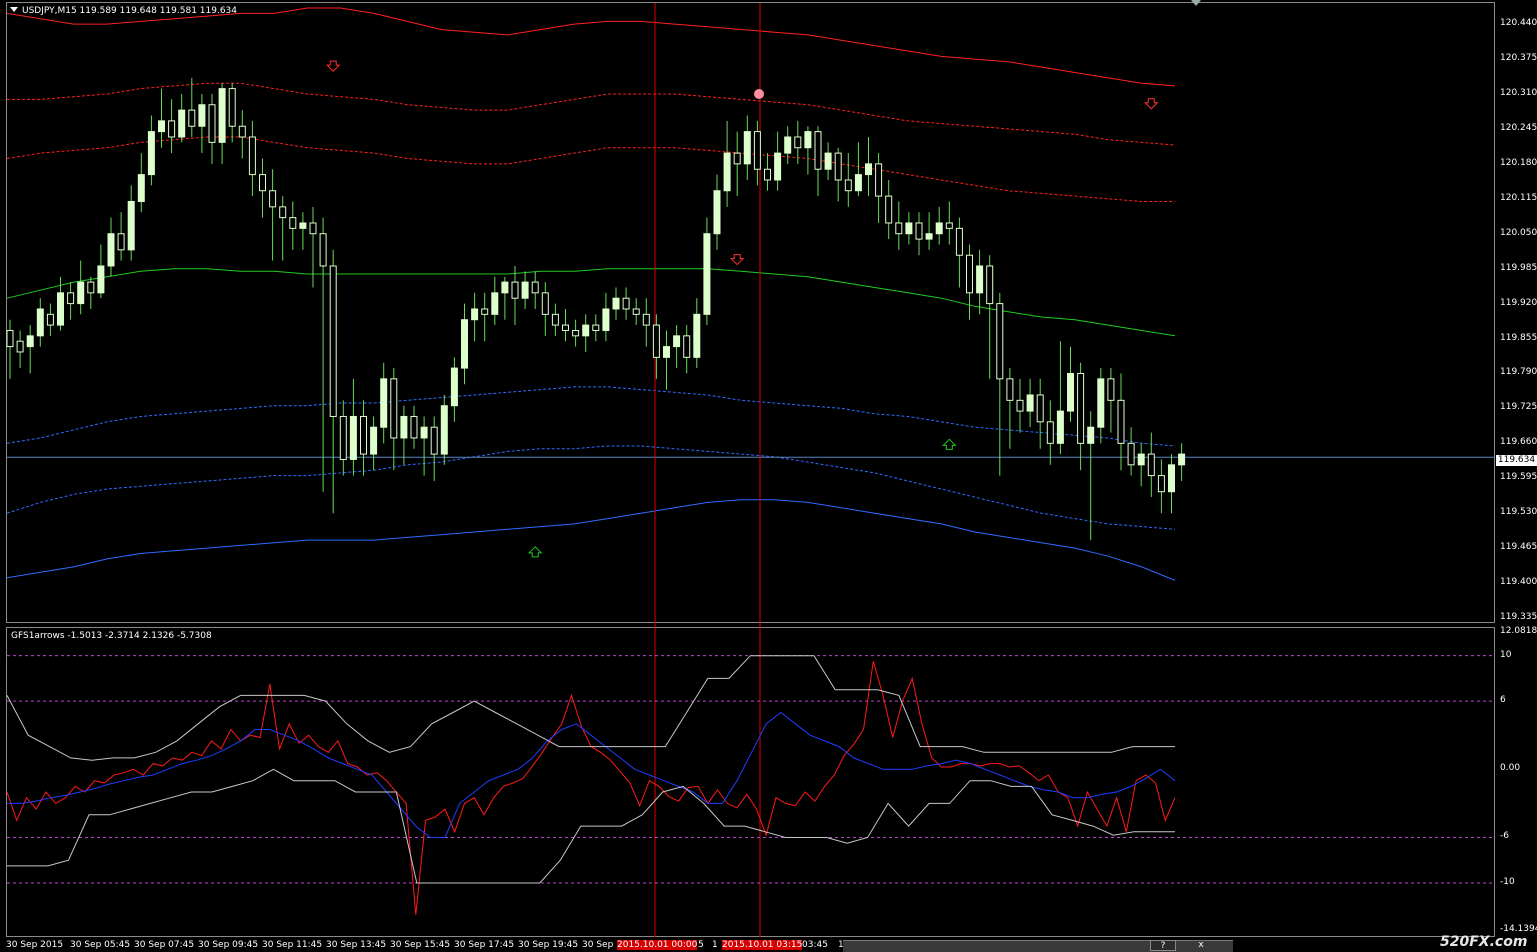 The image size is (1537, 952). I want to click on price-axis-label: 119.335, so click(1518, 617).